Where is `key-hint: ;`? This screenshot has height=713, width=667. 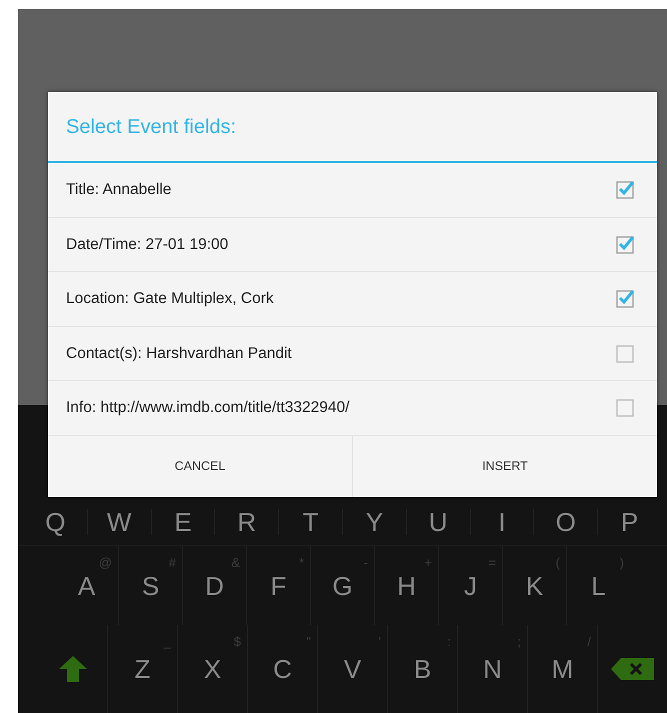 key-hint: ; is located at coordinates (519, 641).